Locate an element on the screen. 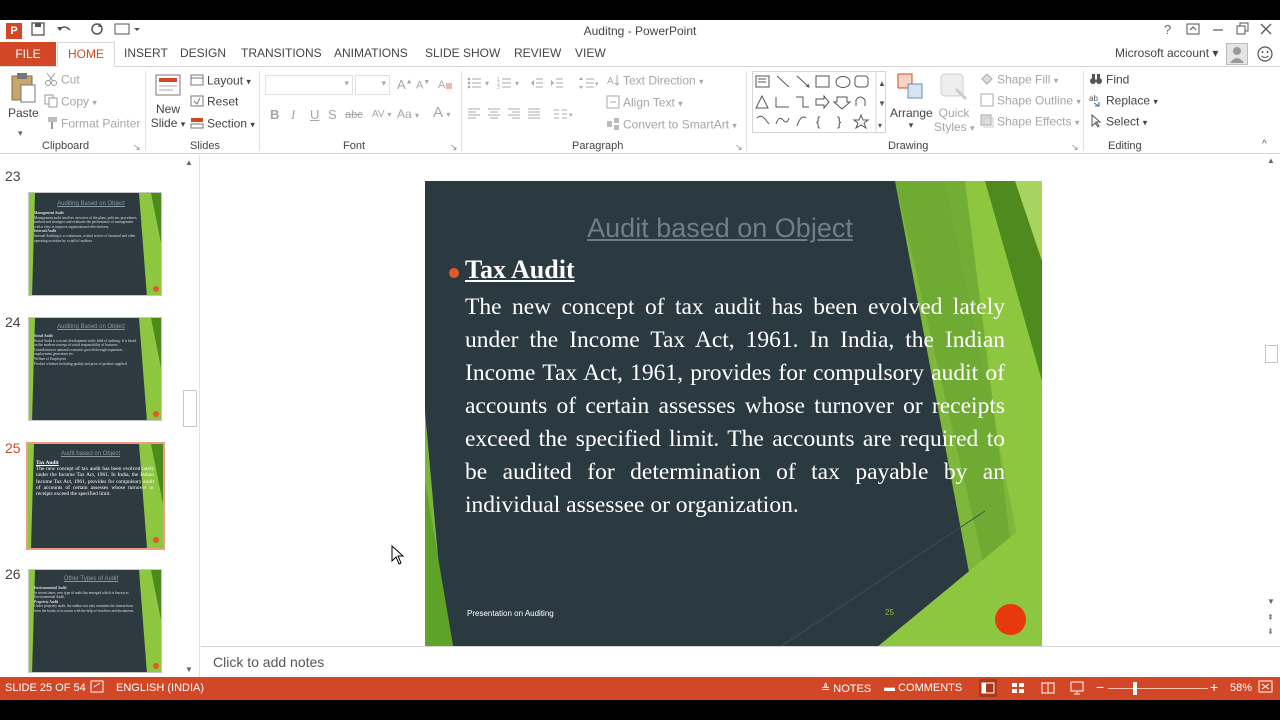 This screenshot has width=1280, height=720. tab-file: FILE is located at coordinates (28, 54).